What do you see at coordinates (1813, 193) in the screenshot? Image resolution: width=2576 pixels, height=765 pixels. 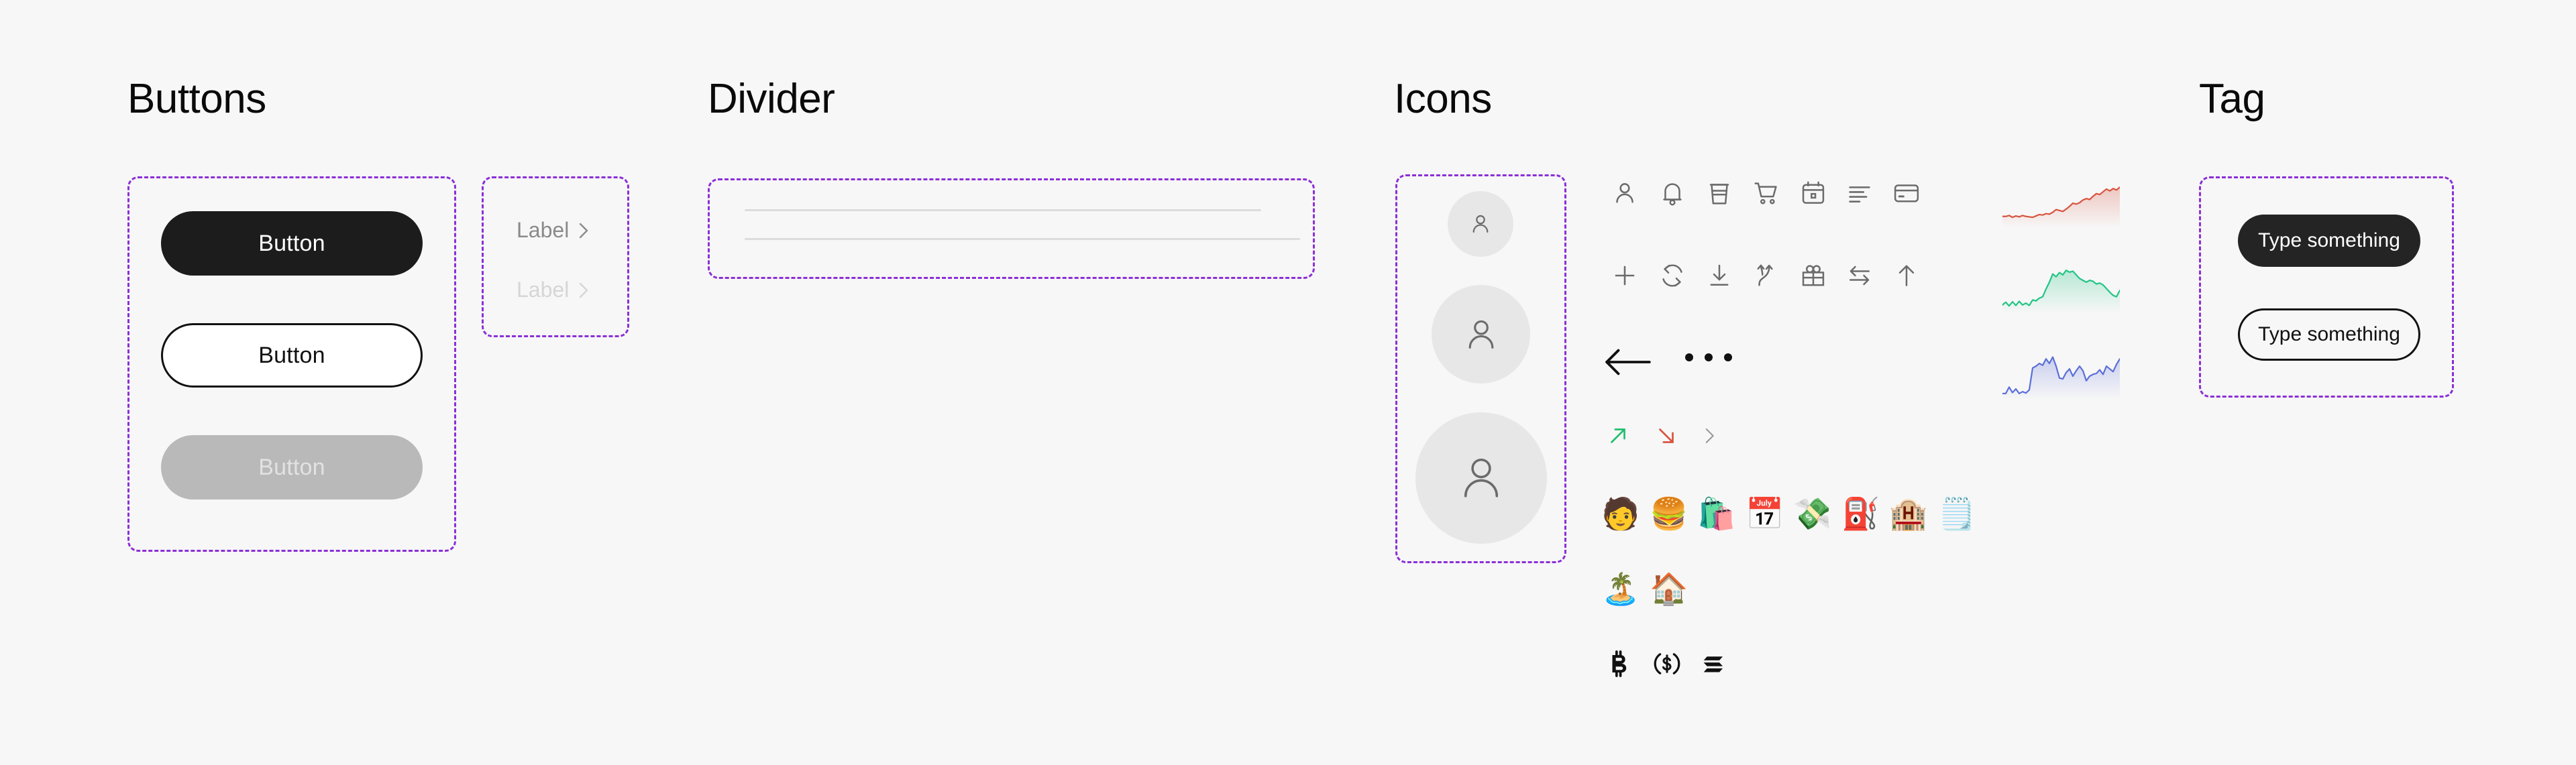 I see `calendar-icon` at bounding box center [1813, 193].